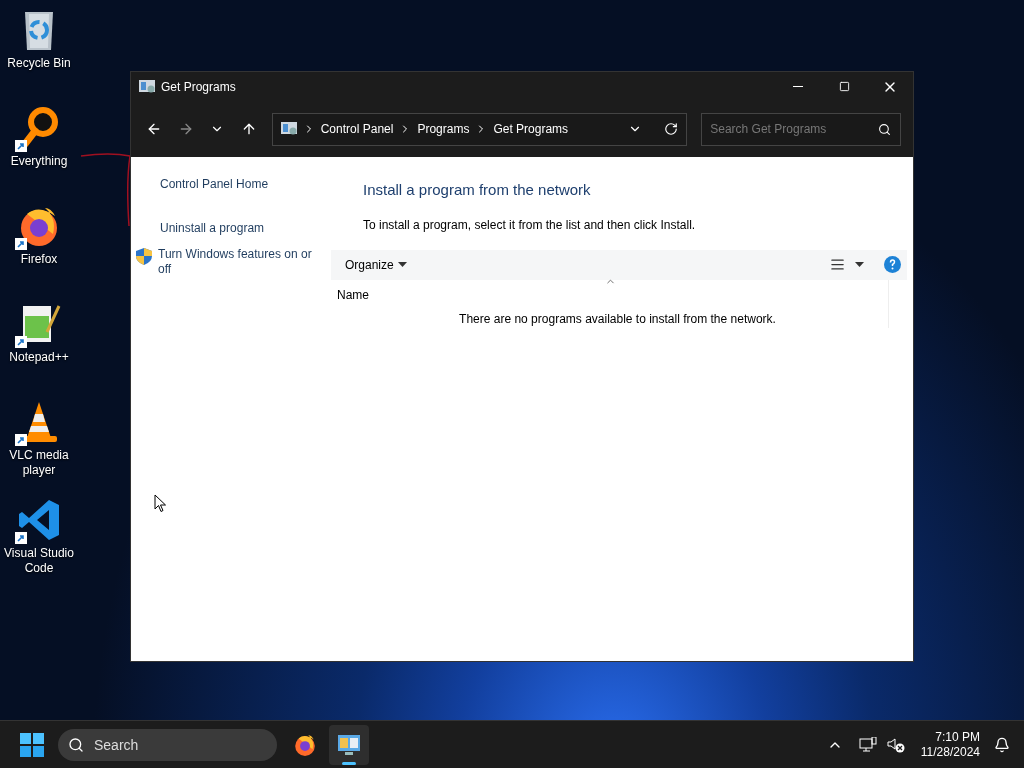 The width and height of the screenshot is (1024, 768). I want to click on desktop-icon-label: Notepad++, so click(39, 357).